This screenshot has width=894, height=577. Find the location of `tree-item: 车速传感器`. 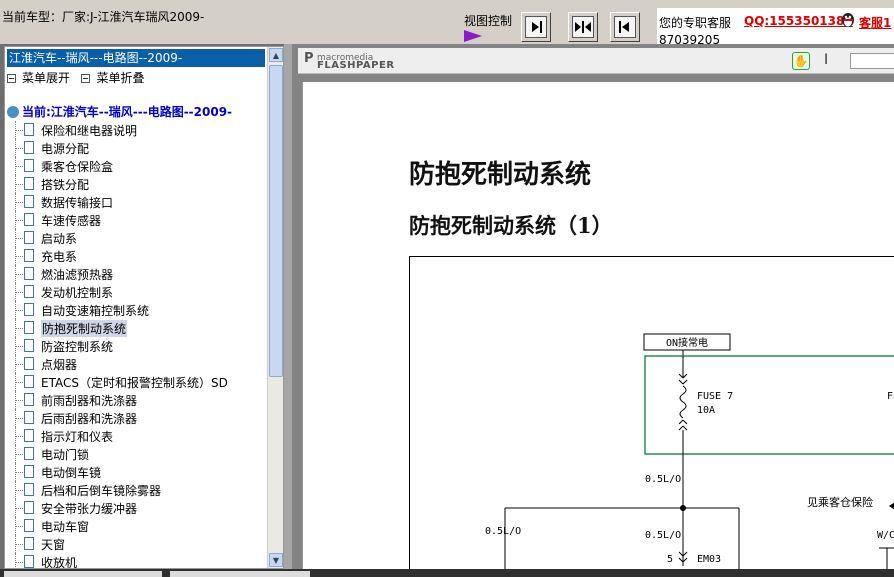

tree-item: 车速传感器 is located at coordinates (136, 220).